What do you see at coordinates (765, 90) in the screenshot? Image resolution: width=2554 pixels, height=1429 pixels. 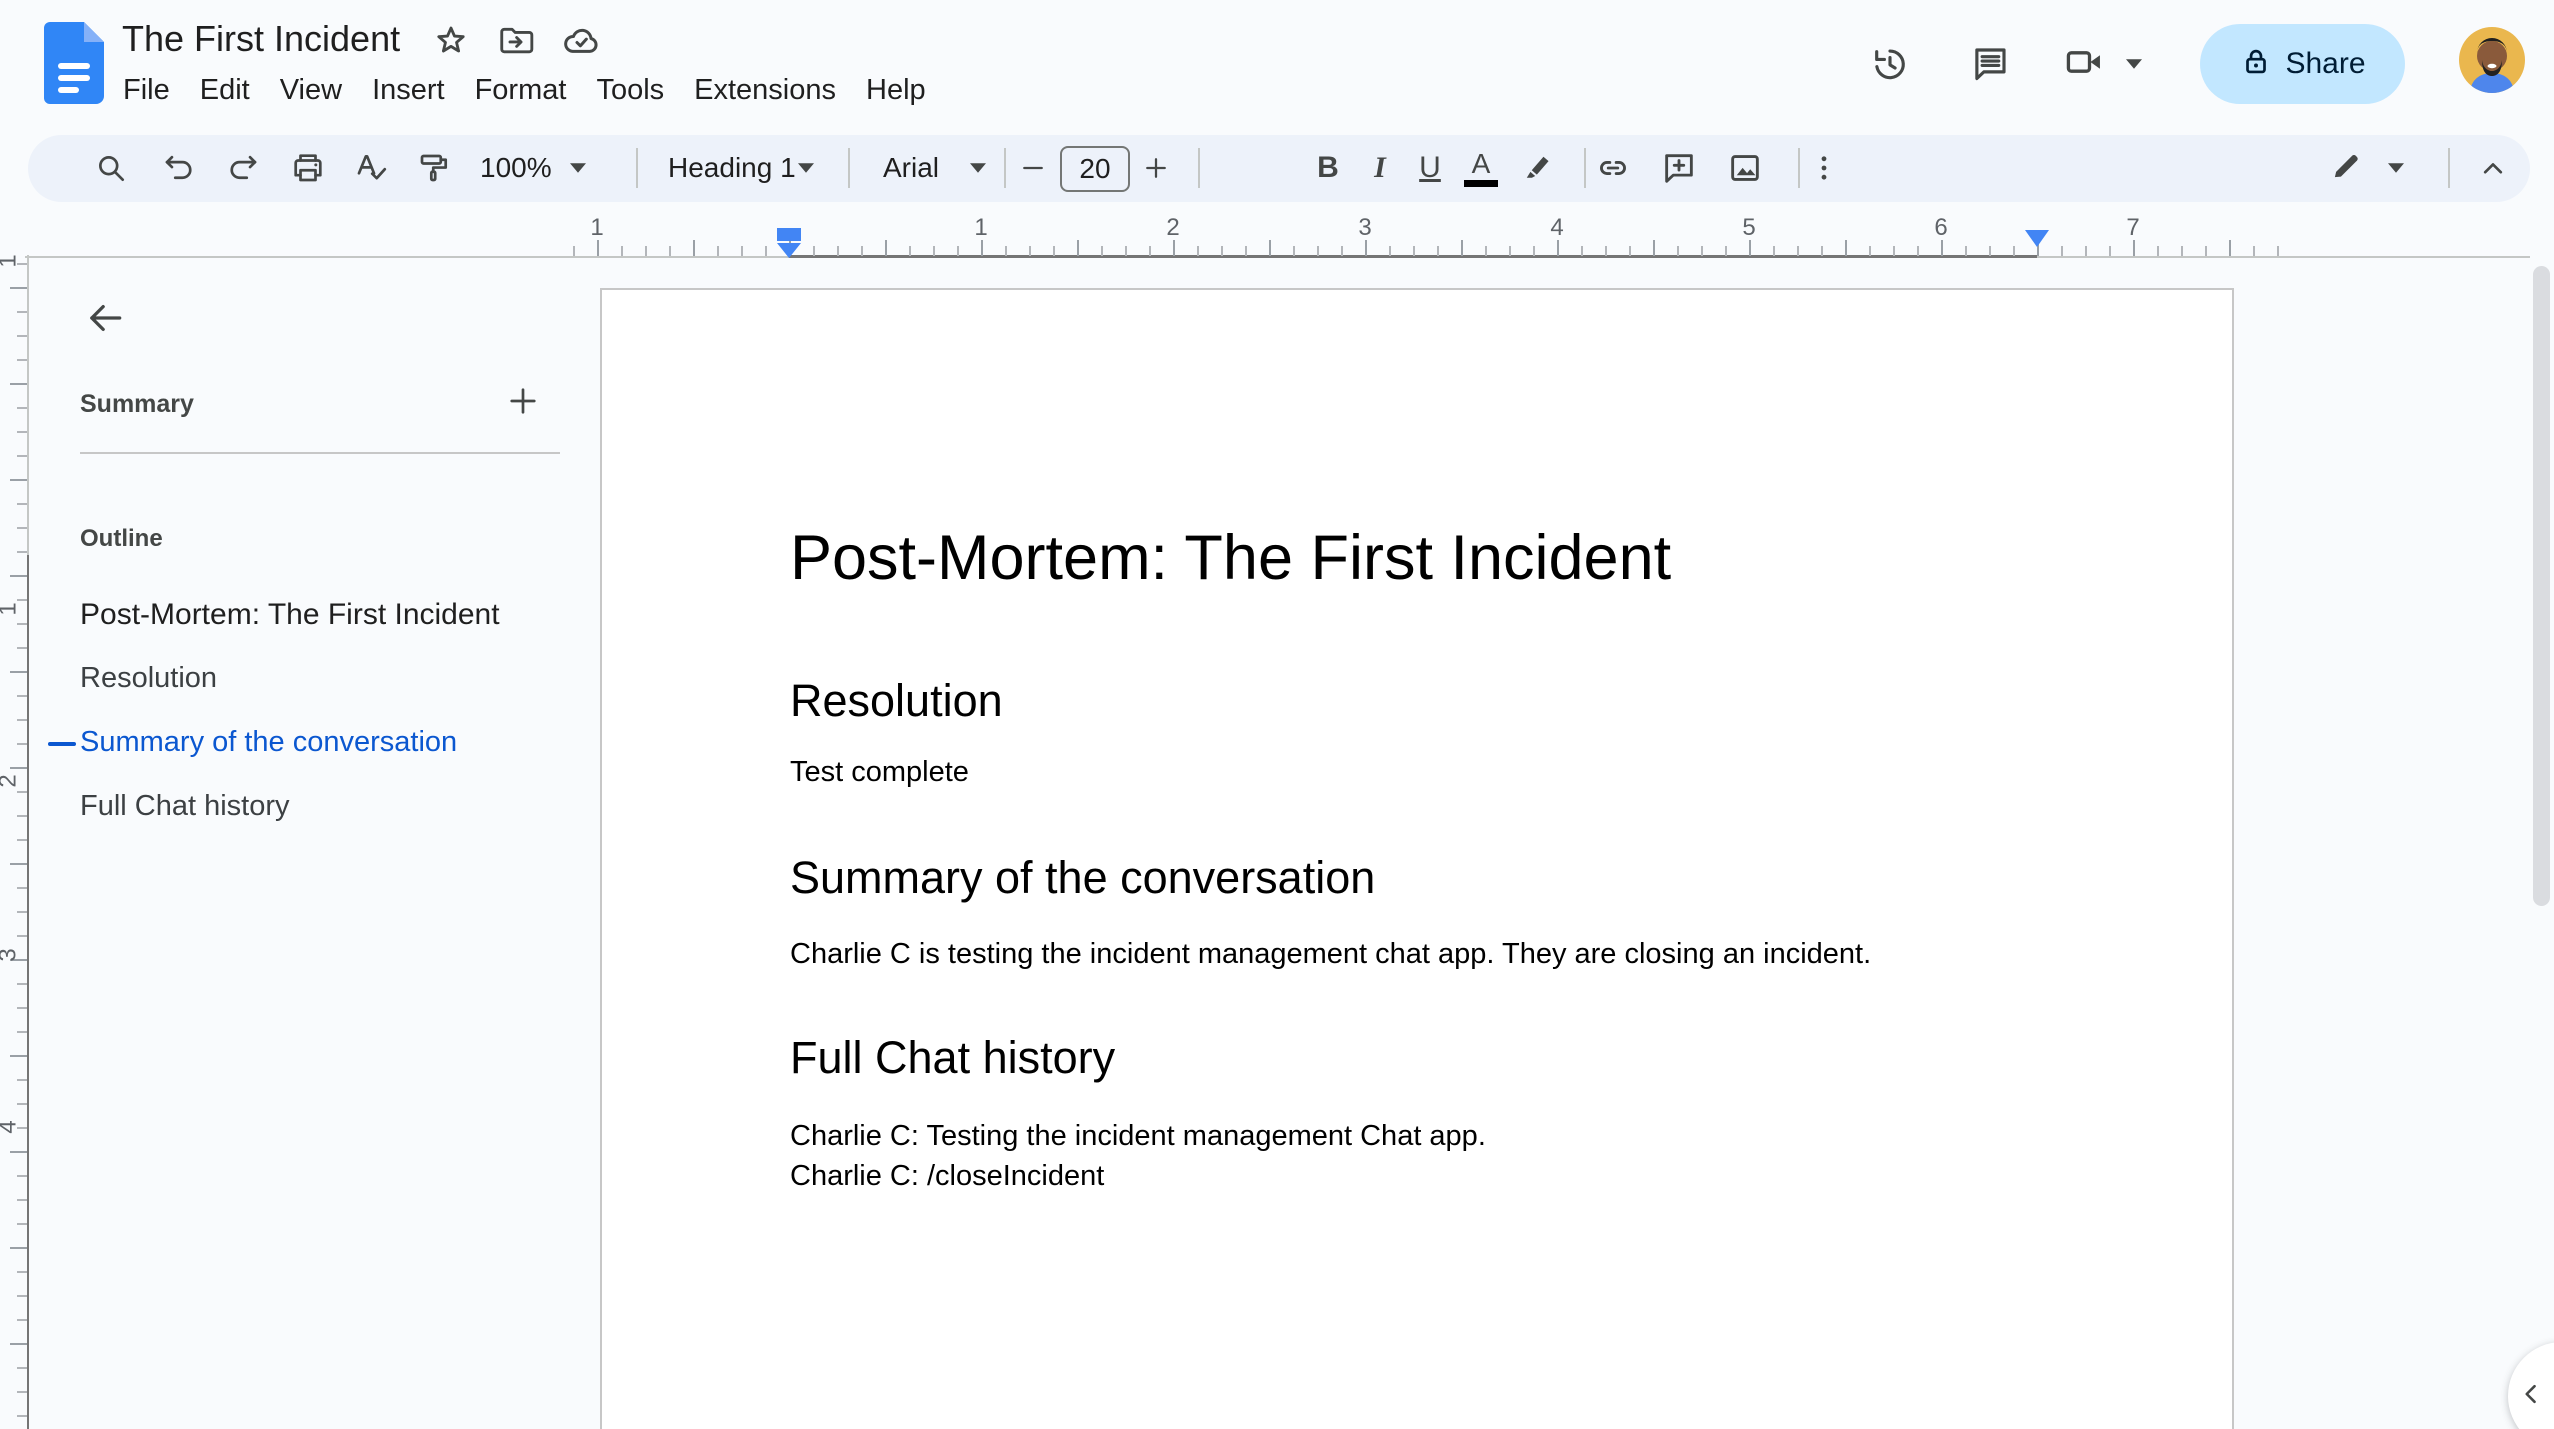 I see `menu-extensions: Extensions` at bounding box center [765, 90].